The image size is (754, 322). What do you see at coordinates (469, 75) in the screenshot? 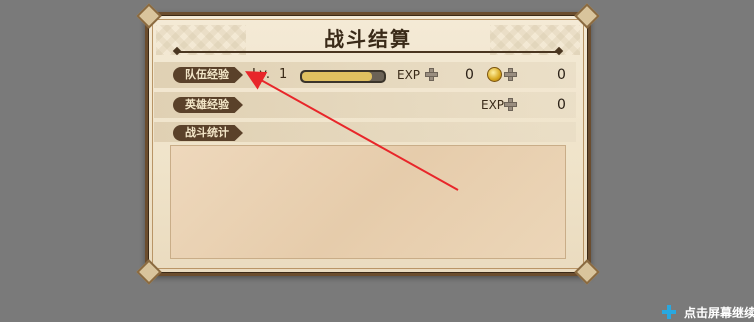
I see `team-exp-value: 0` at bounding box center [469, 75].